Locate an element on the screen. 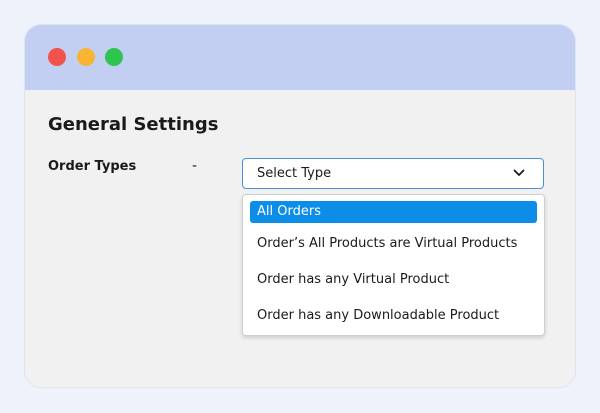 This screenshot has height=413, width=600. option-all-orders: All Orders is located at coordinates (393, 212).